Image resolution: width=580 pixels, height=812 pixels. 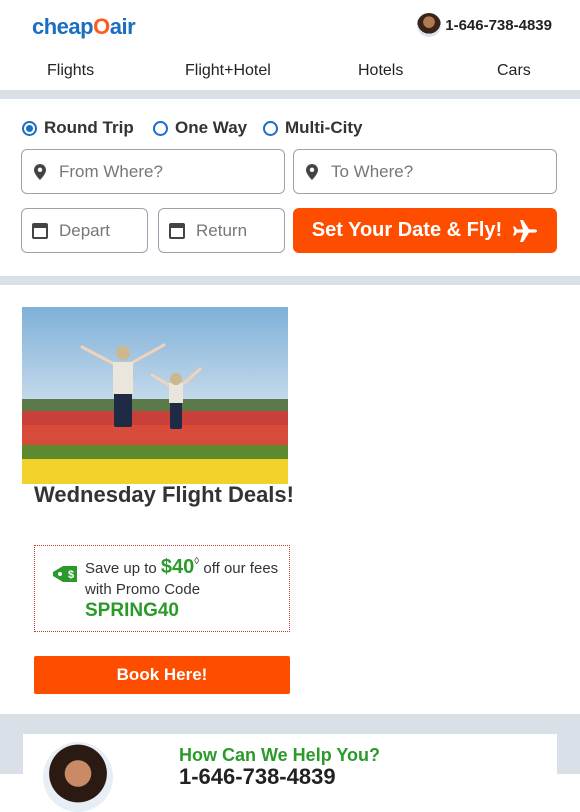 What do you see at coordinates (380, 71) in the screenshot?
I see `nav-hotels: Hotels` at bounding box center [380, 71].